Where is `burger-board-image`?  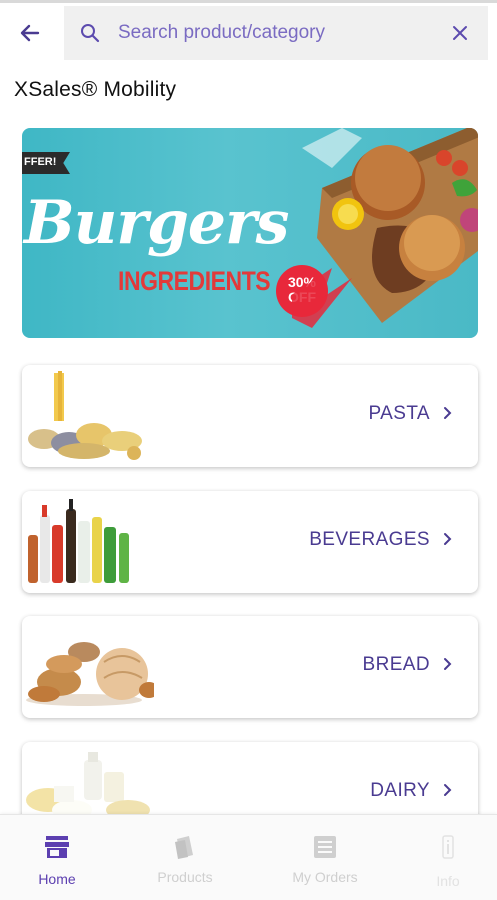 burger-board-image is located at coordinates (385, 228).